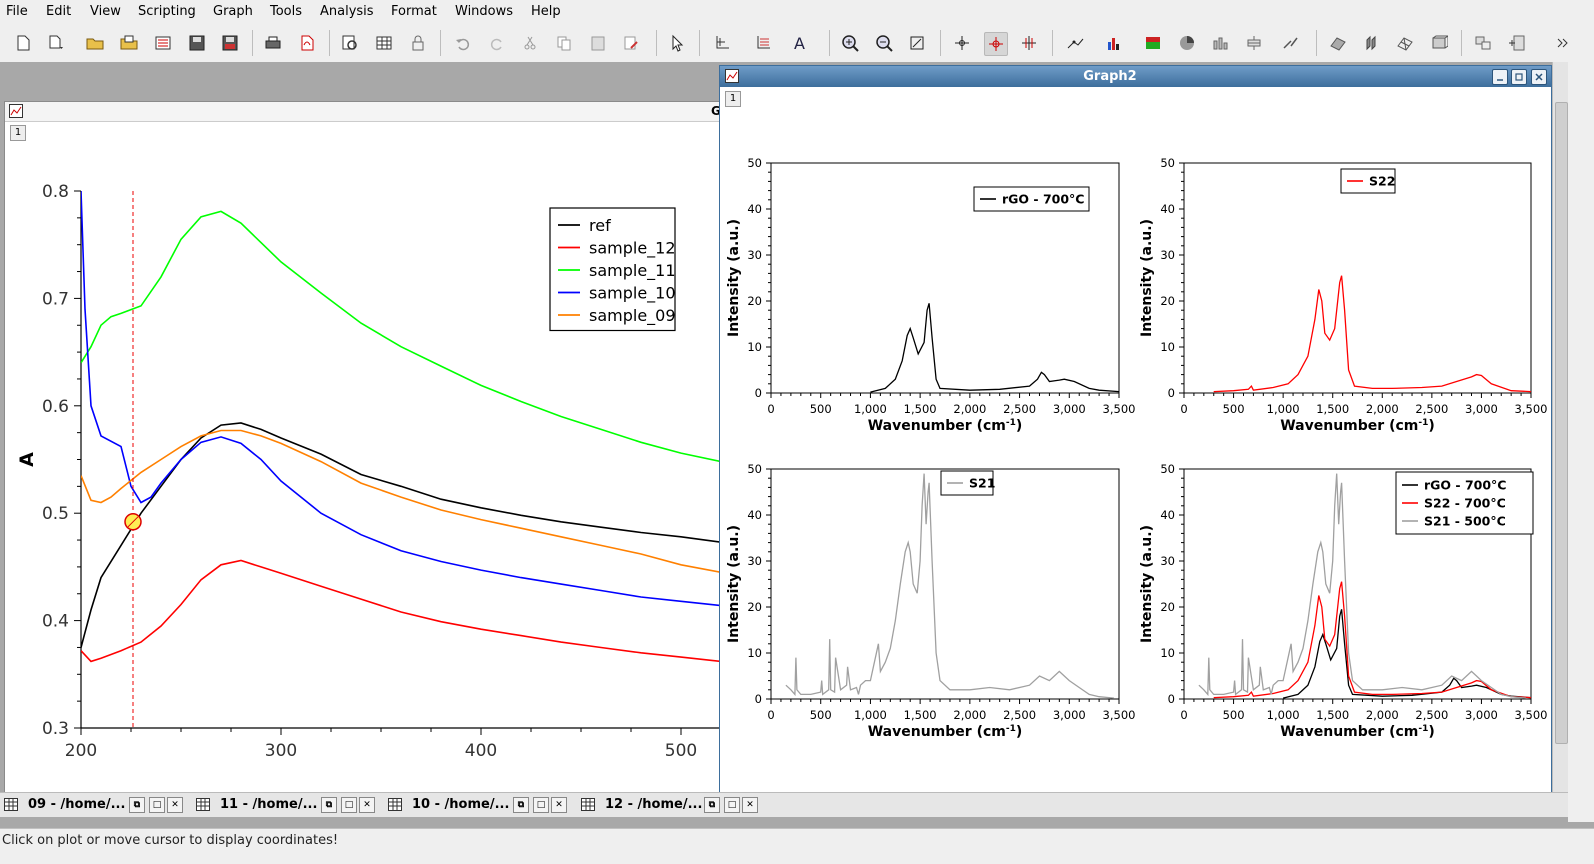  What do you see at coordinates (81, 751) in the screenshot?
I see `x-tick-label: 200` at bounding box center [81, 751].